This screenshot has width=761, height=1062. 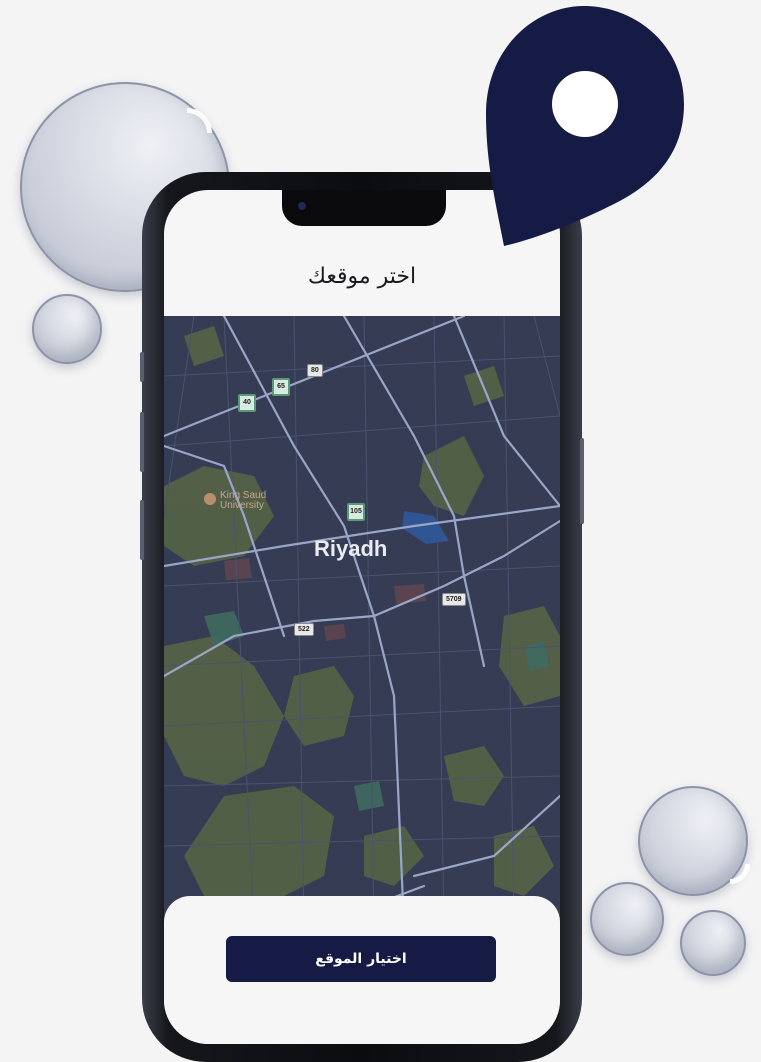 I want to click on route-shield-40: 40, so click(x=247, y=403).